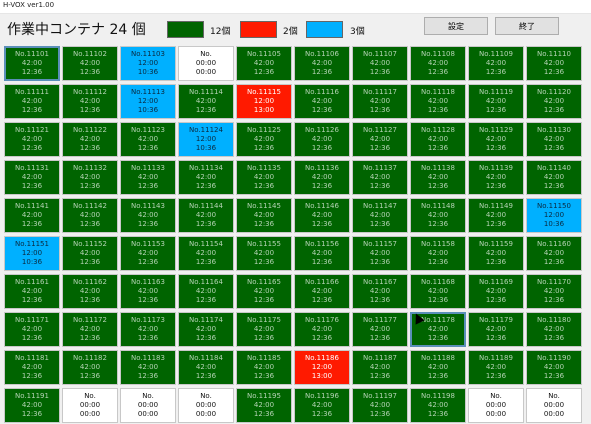 Image resolution: width=591 pixels, height=424 pixels. Describe the element at coordinates (554, 63) in the screenshot. I see `container-tile: No.11110 42:00 12:36` at that location.